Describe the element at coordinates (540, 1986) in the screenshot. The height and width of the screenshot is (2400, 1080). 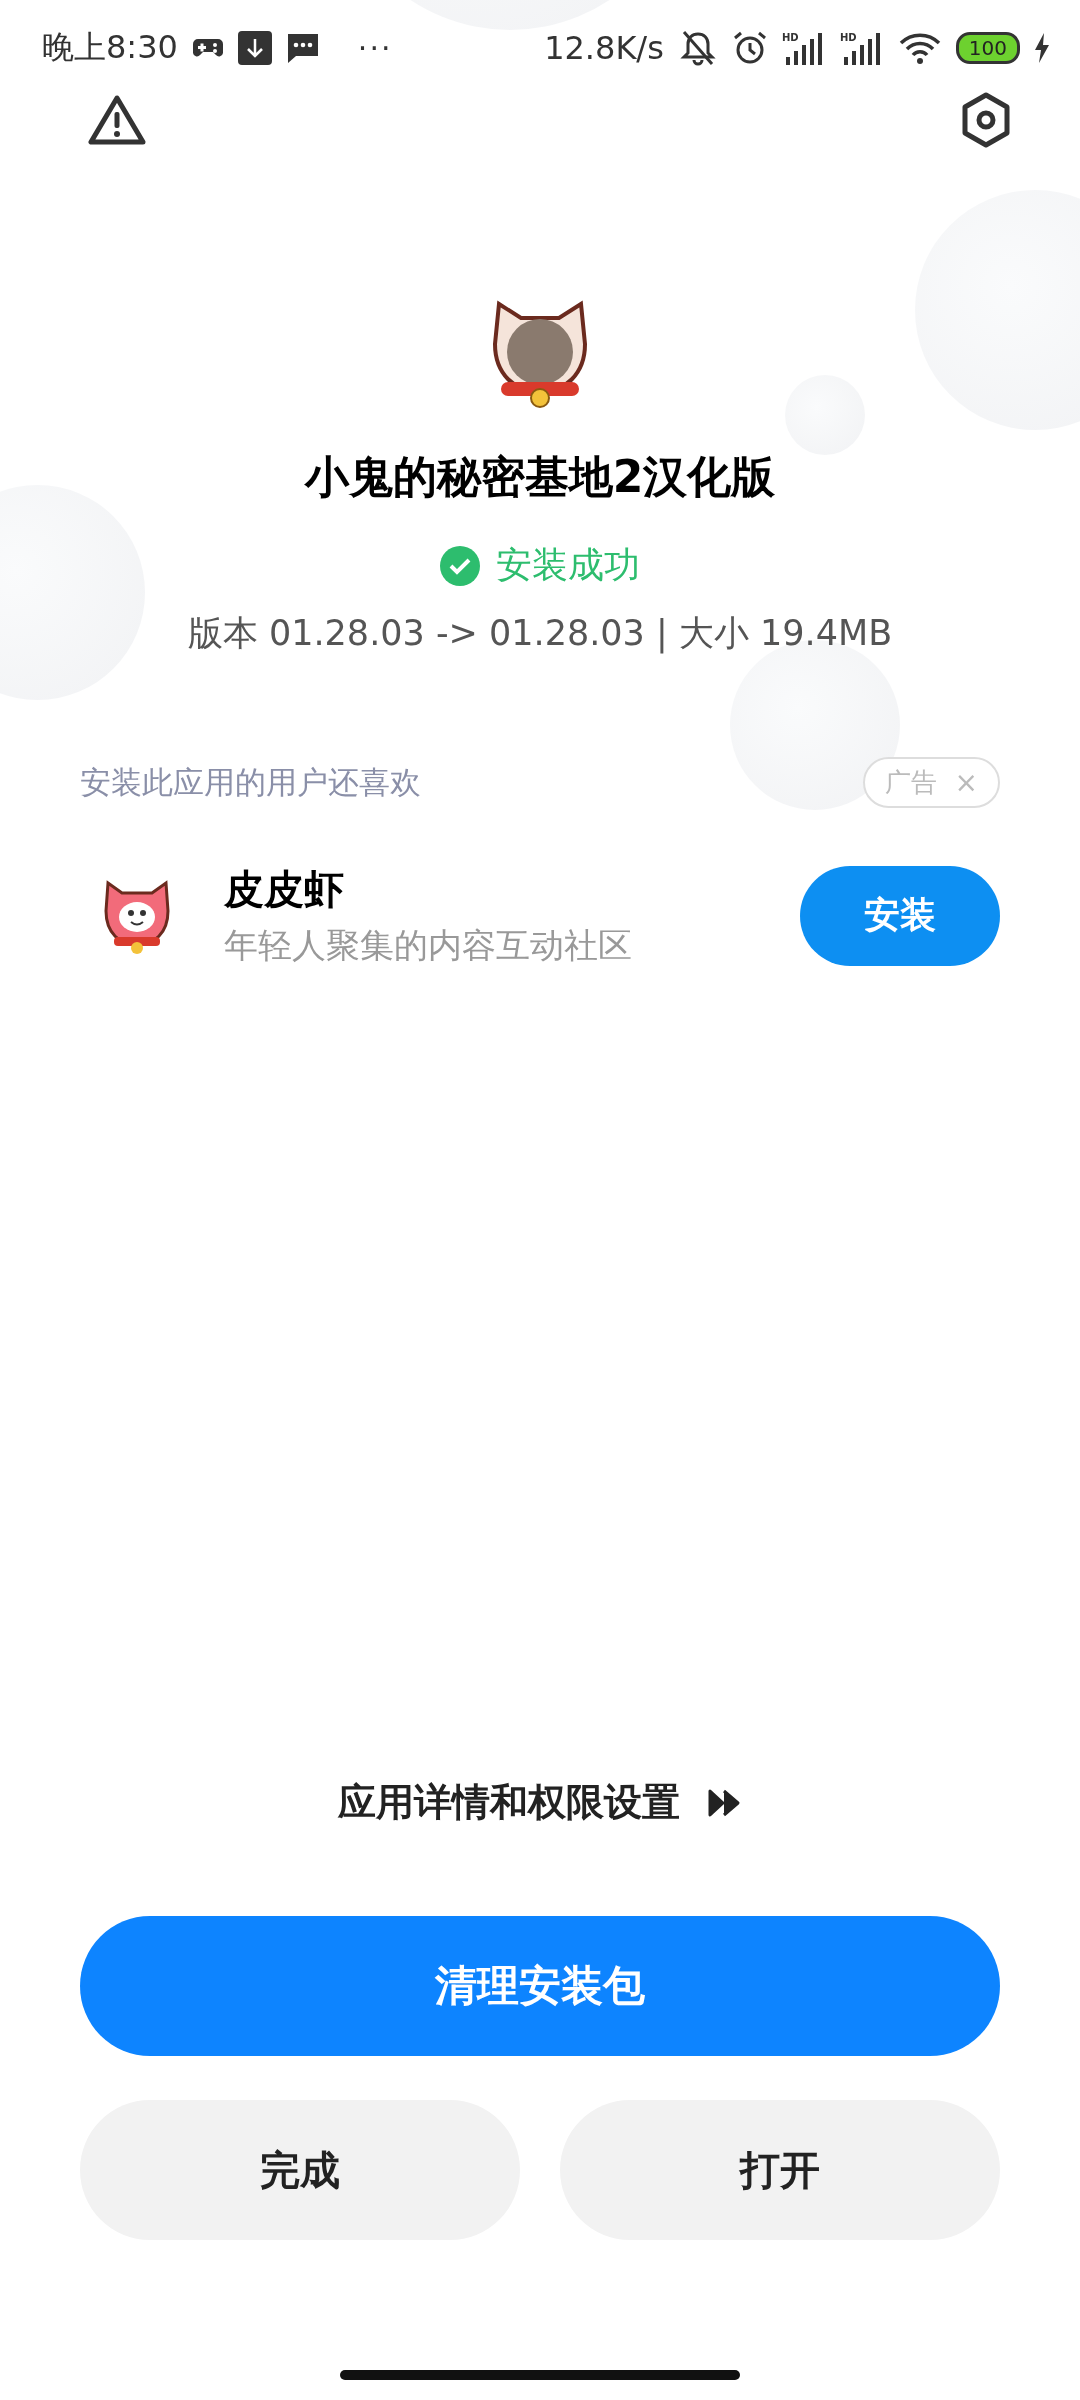
I see `clean-package-button: 清理安装包` at that location.